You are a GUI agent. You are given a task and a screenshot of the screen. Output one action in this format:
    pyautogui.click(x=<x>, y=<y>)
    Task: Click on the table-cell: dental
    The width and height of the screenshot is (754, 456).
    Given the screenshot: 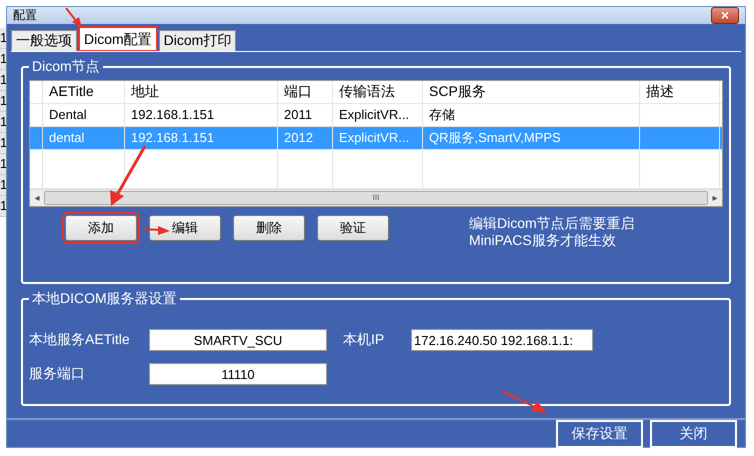 What is the action you would take?
    pyautogui.click(x=84, y=138)
    